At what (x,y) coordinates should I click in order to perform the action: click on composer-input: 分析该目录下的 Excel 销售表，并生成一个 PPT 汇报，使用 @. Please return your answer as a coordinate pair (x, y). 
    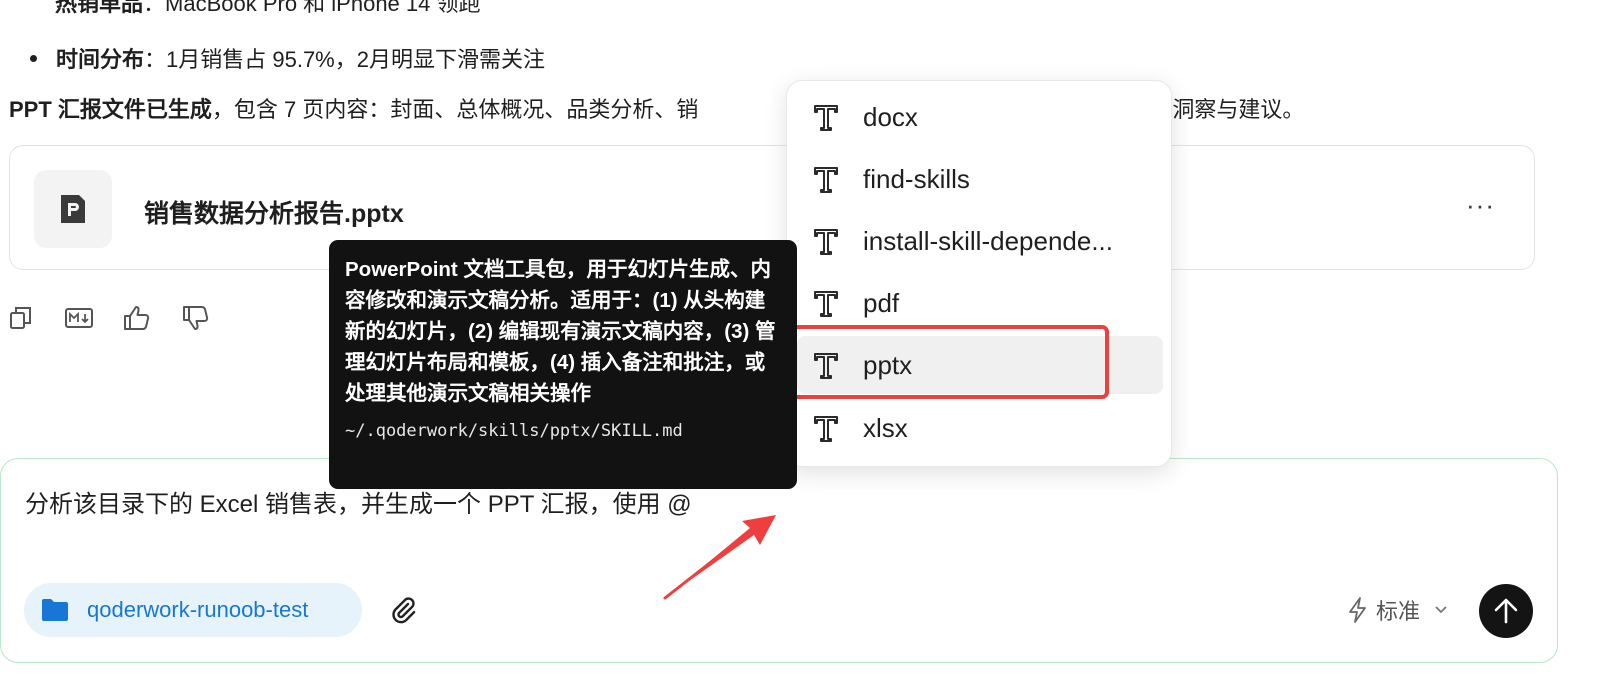
    Looking at the image, I should click on (358, 501).